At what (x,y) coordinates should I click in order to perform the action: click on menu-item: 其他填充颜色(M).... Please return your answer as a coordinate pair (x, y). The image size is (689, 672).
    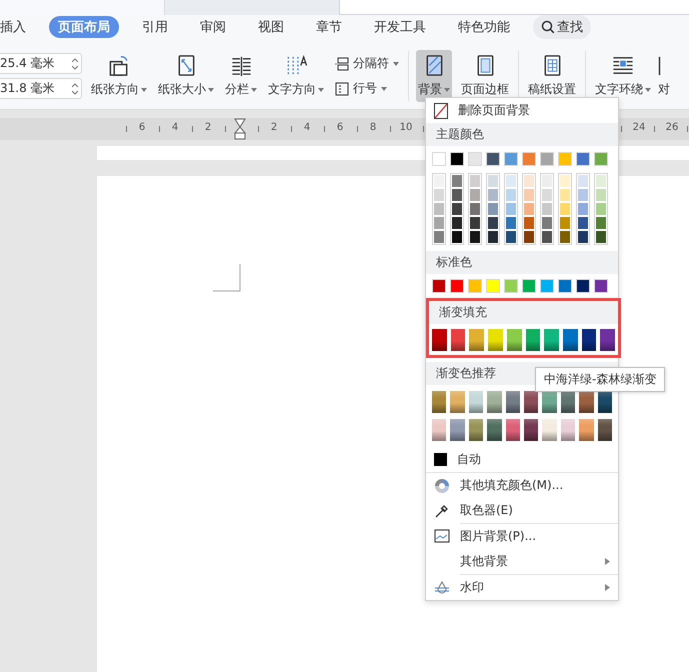
    Looking at the image, I should click on (522, 485).